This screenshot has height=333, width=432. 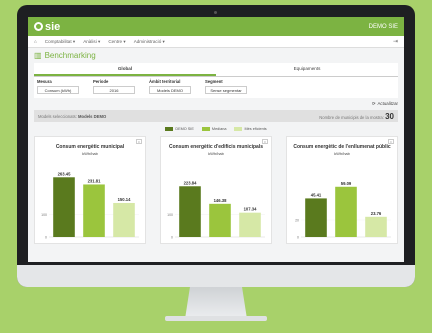 I want to click on bar-value-label: 263.45, so click(x=64, y=173).